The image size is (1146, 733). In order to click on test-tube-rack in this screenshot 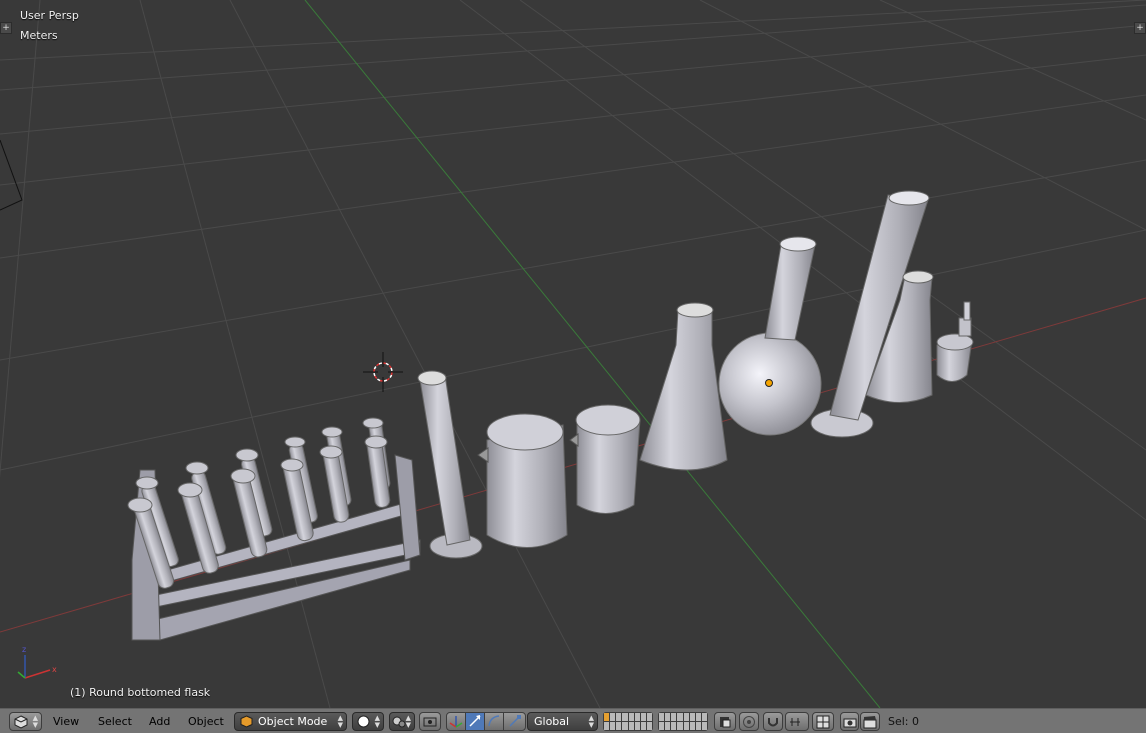, I will do `click(274, 529)`.